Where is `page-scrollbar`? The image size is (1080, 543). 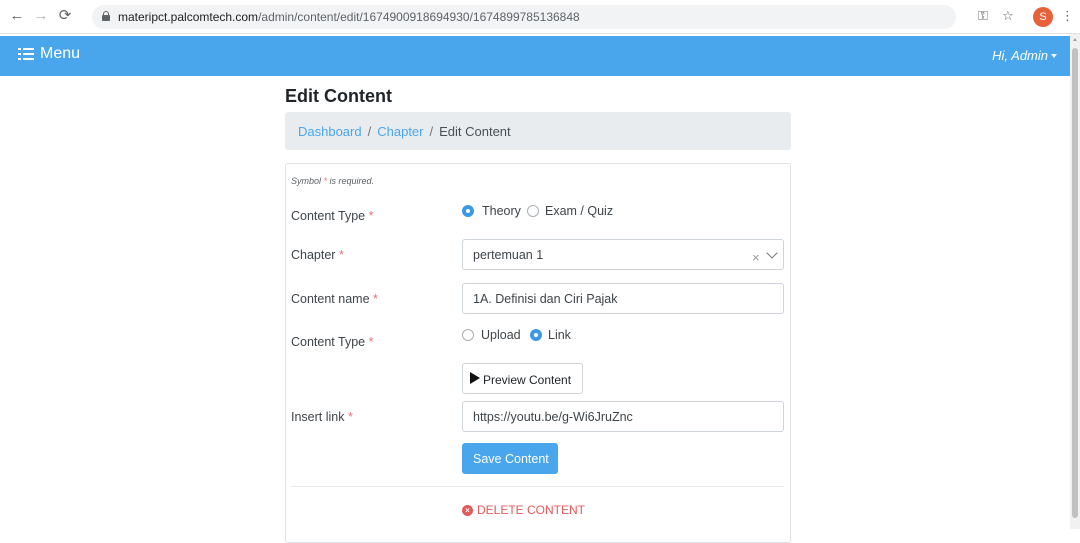 page-scrollbar is located at coordinates (1075, 281).